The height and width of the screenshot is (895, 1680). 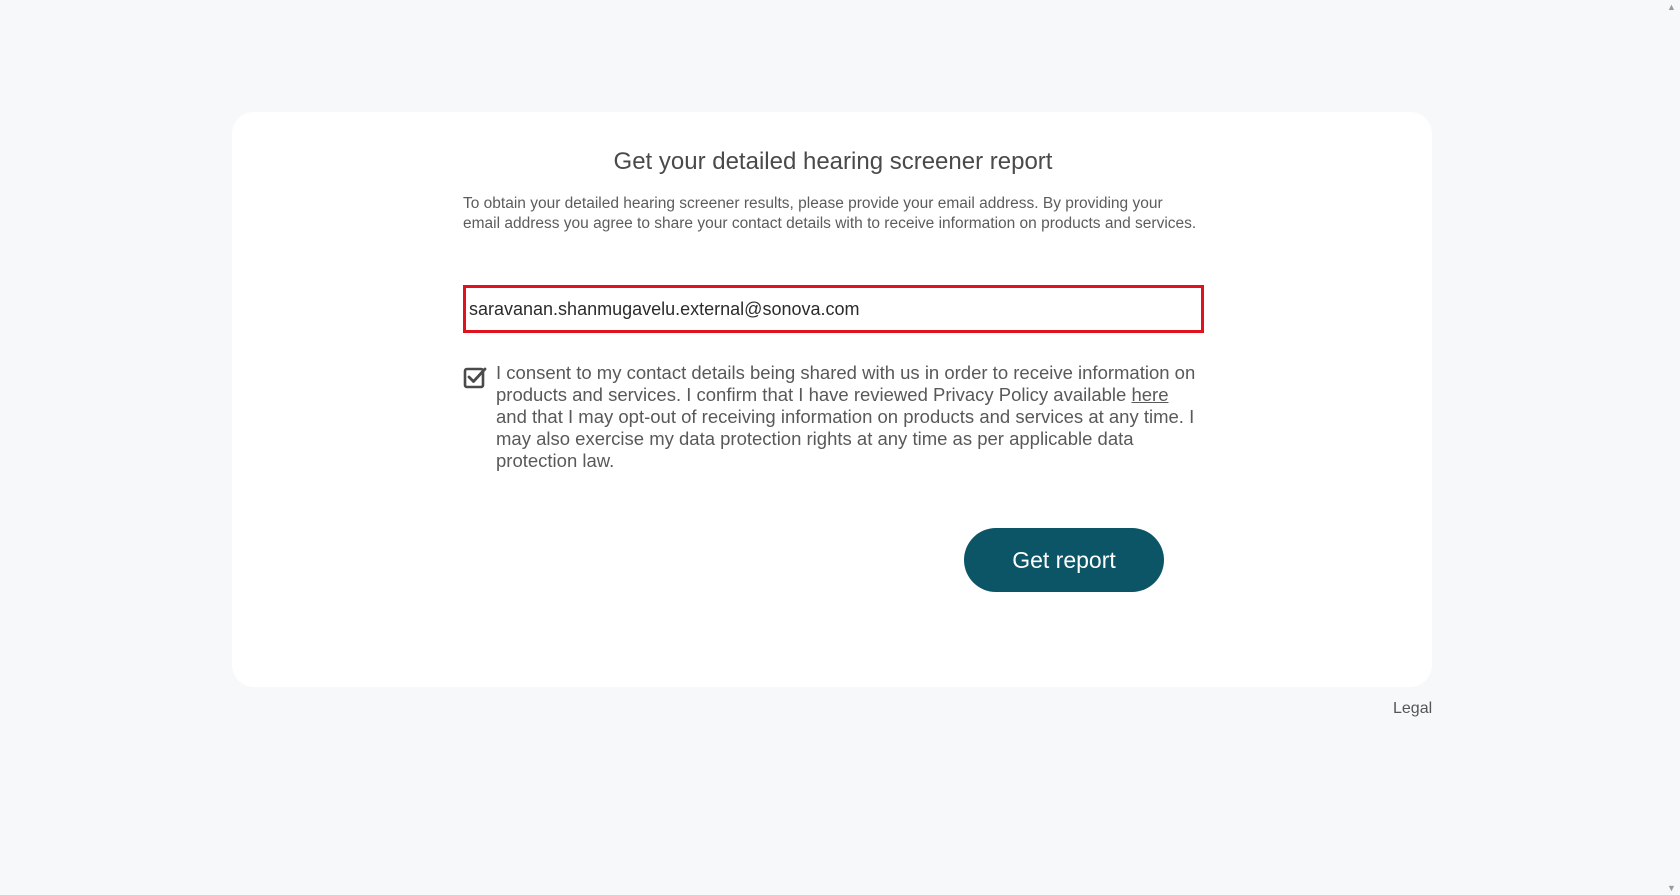 What do you see at coordinates (1671, 447) in the screenshot?
I see `vertical-scrollbar: ▲ ▼` at bounding box center [1671, 447].